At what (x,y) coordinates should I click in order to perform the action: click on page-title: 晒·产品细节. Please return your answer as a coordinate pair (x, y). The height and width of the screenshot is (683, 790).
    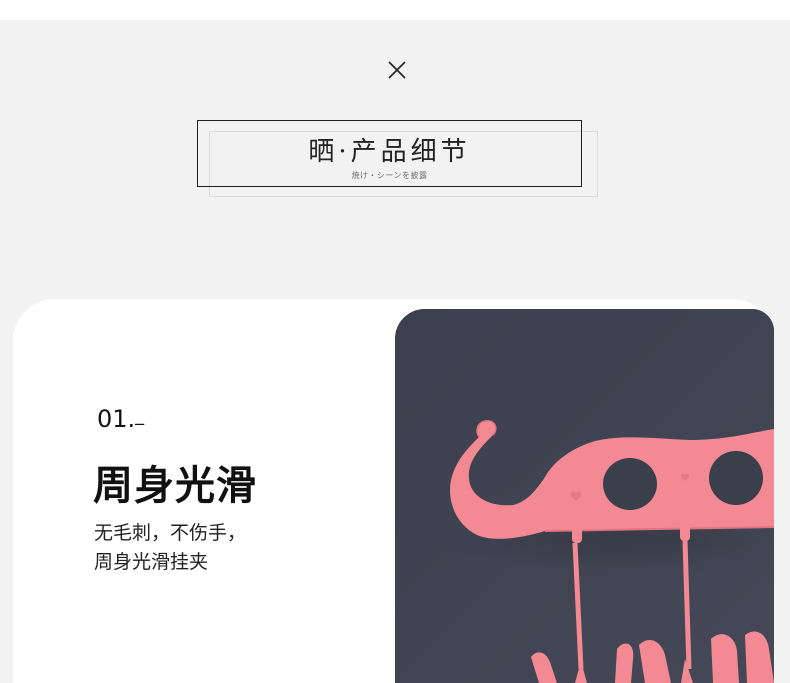
    Looking at the image, I should click on (389, 152).